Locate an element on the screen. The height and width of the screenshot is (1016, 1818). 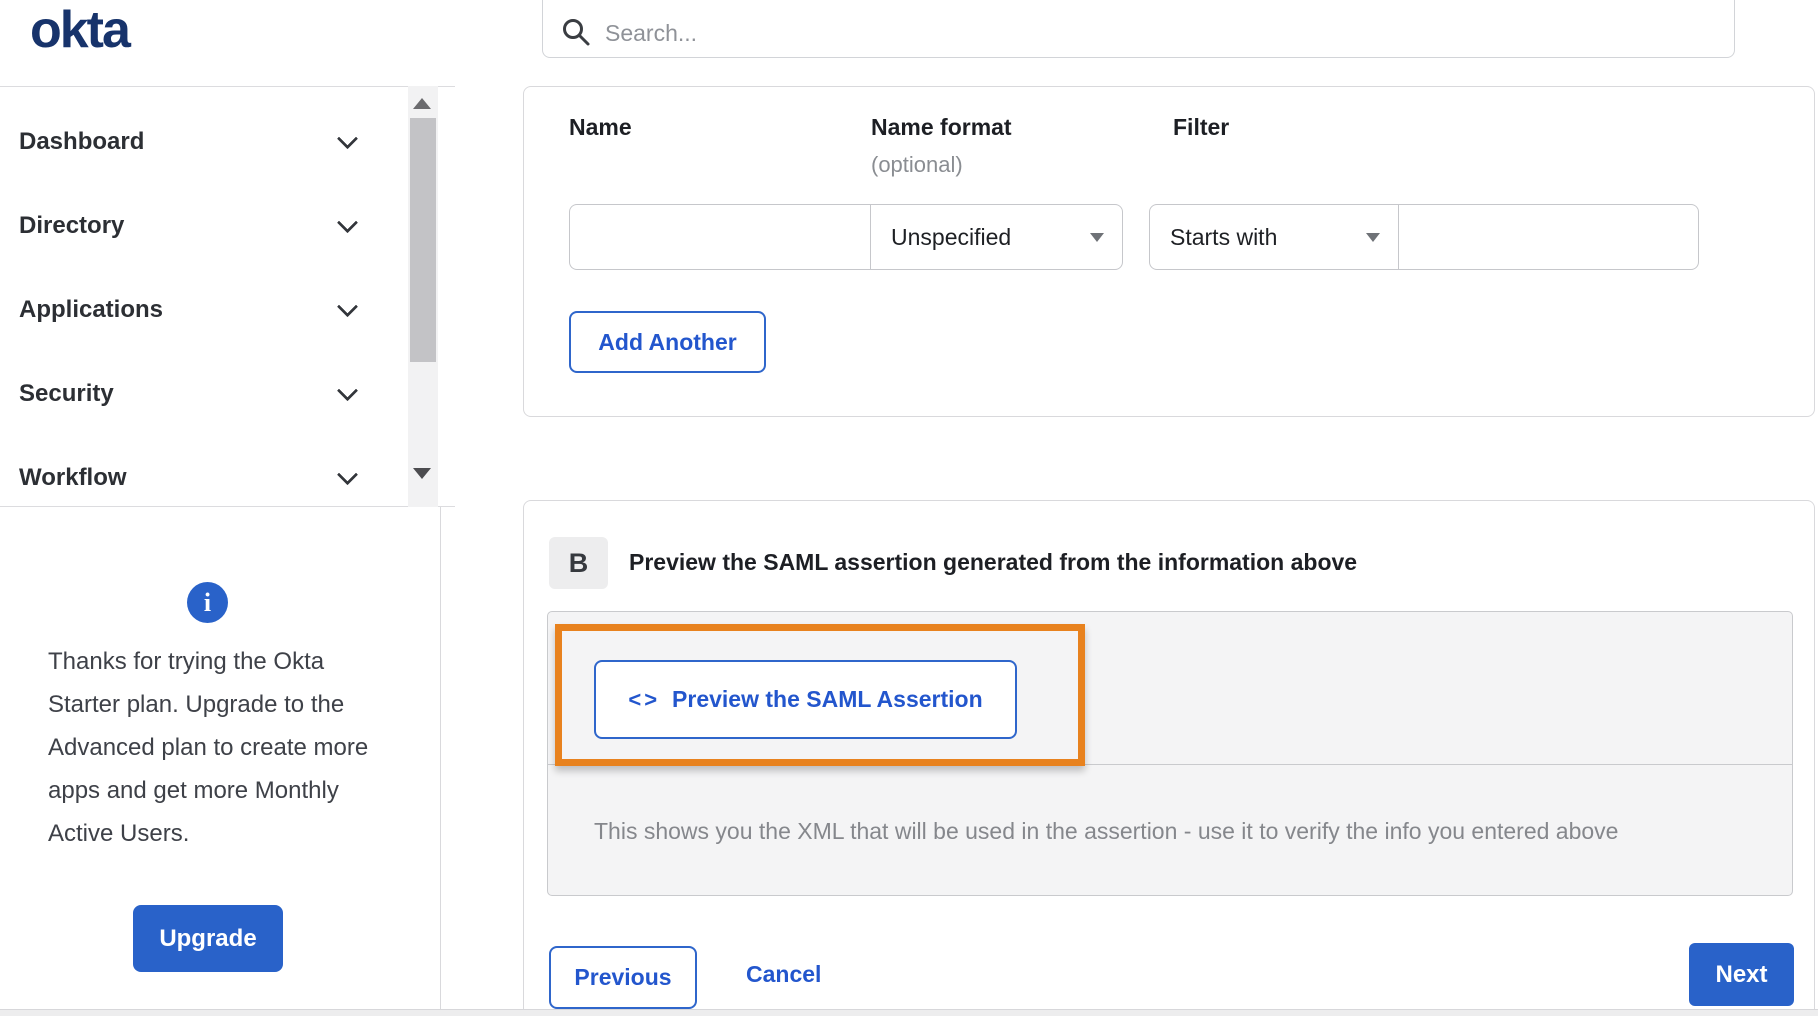
name-and-format-group: Unspecified is located at coordinates (846, 237).